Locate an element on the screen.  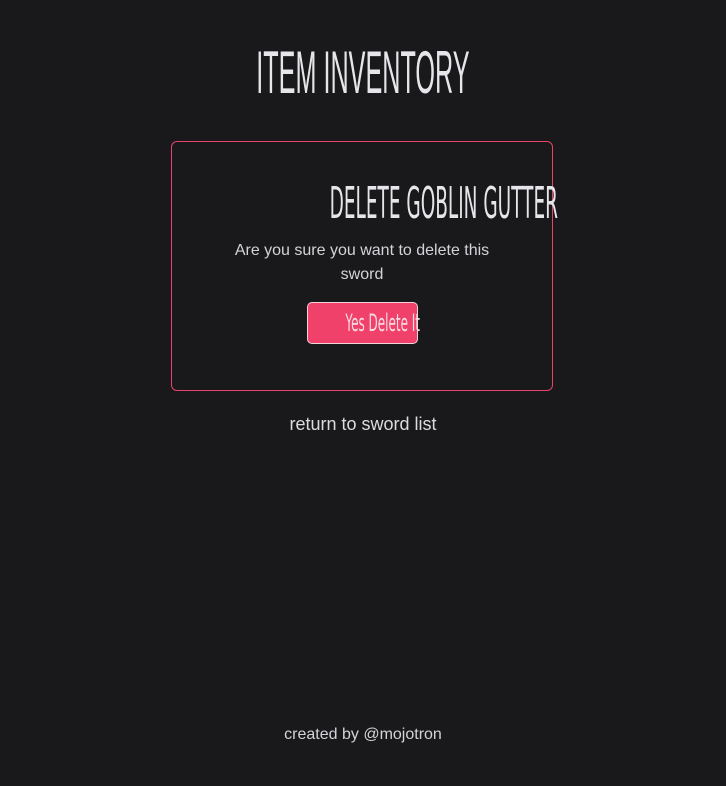
return-to-list-link: return to sword list is located at coordinates (363, 424).